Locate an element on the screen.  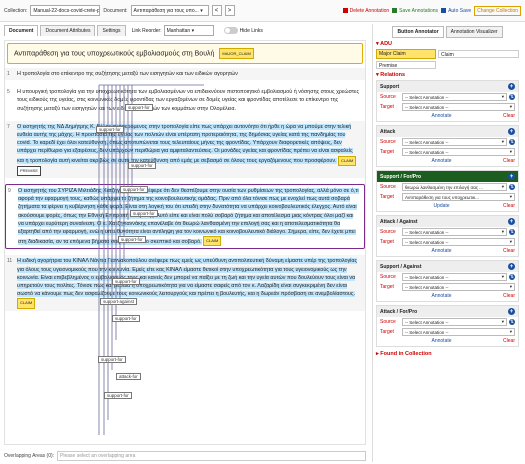
save-annotations-button: Save Annotations is located at coordinates (415, 11).